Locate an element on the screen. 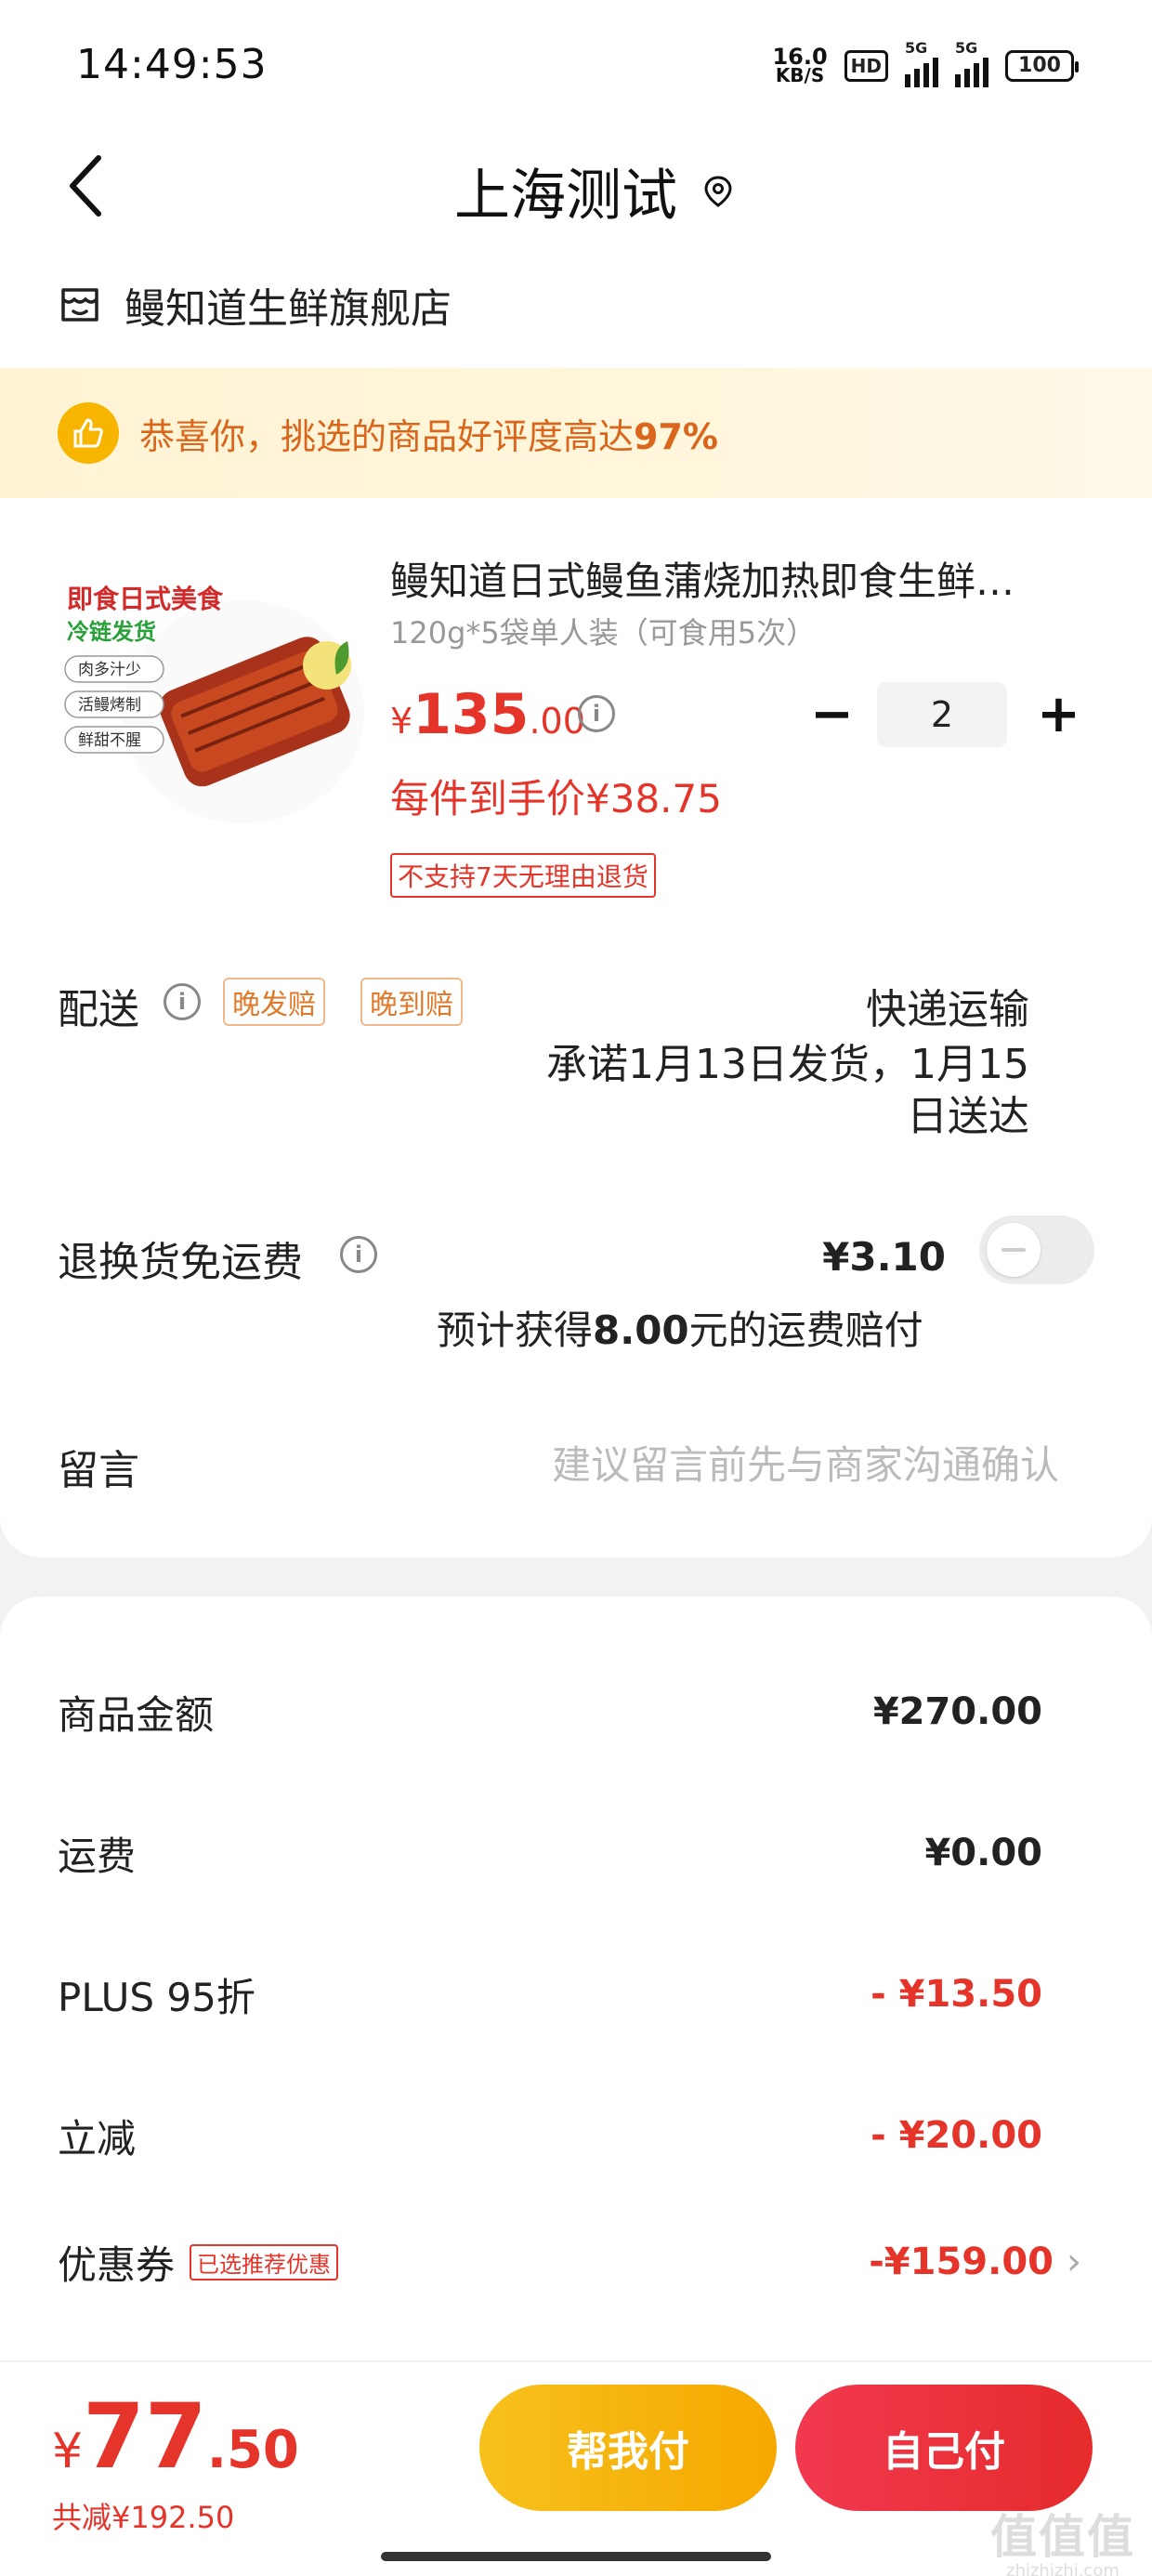 This screenshot has height=2576, width=1152. delivery-info-icon: i is located at coordinates (182, 1001).